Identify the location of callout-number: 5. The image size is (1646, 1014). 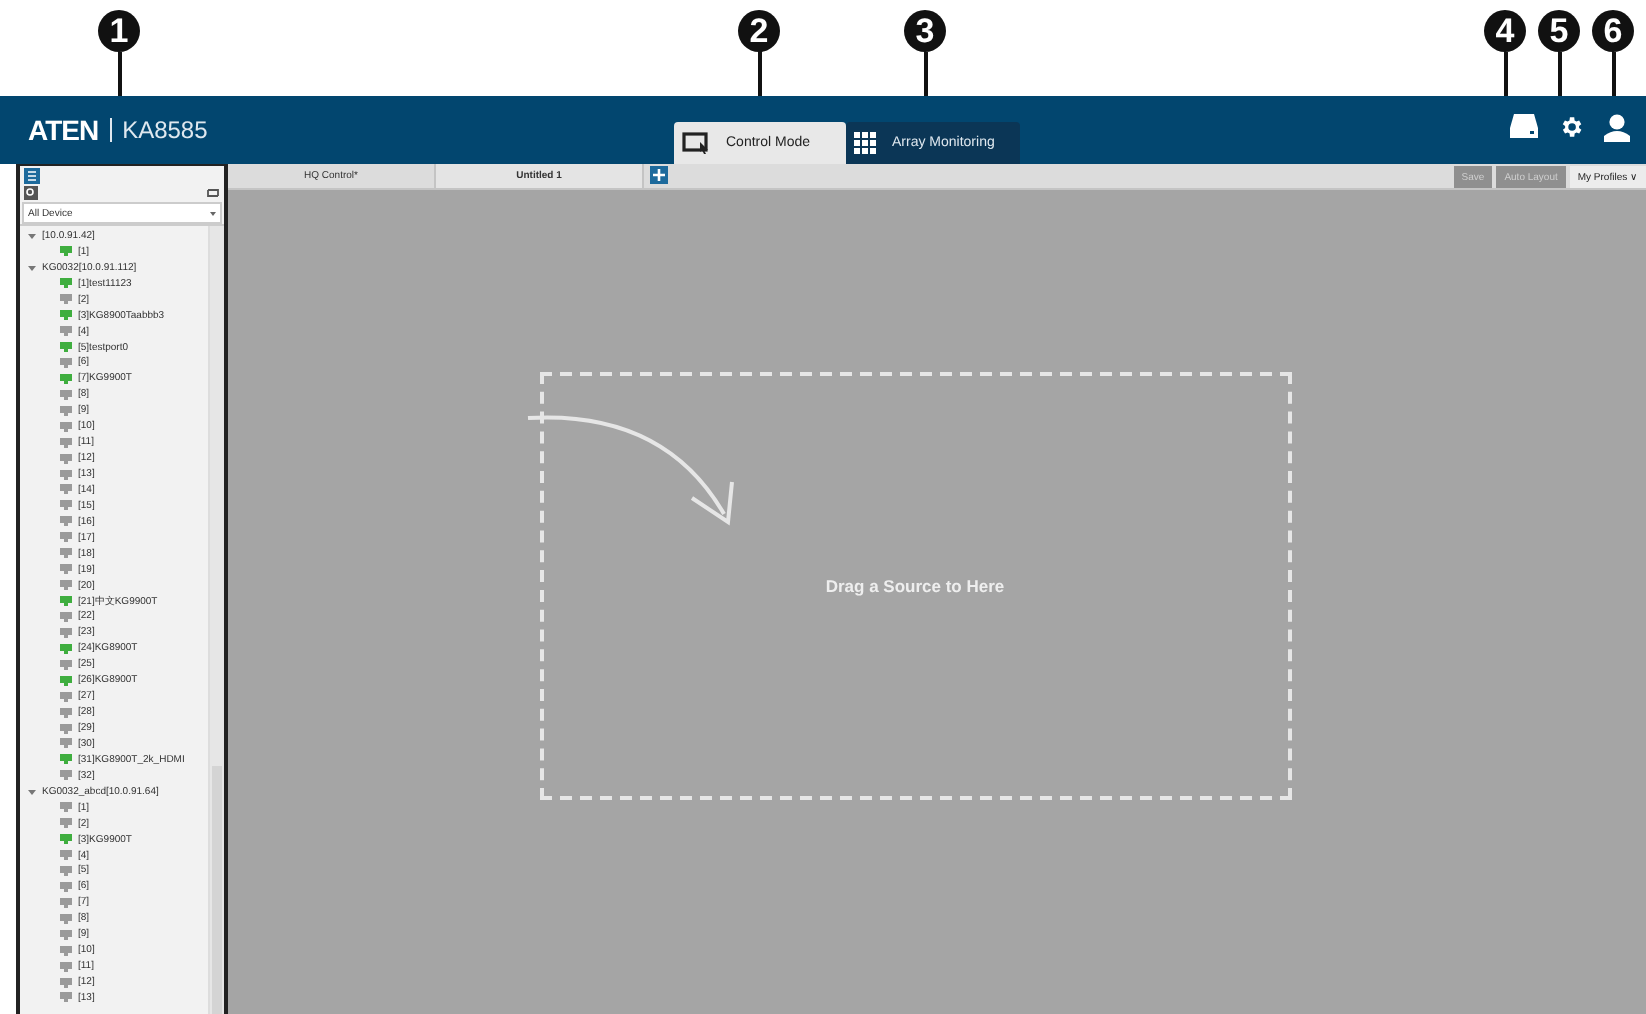
(1559, 31).